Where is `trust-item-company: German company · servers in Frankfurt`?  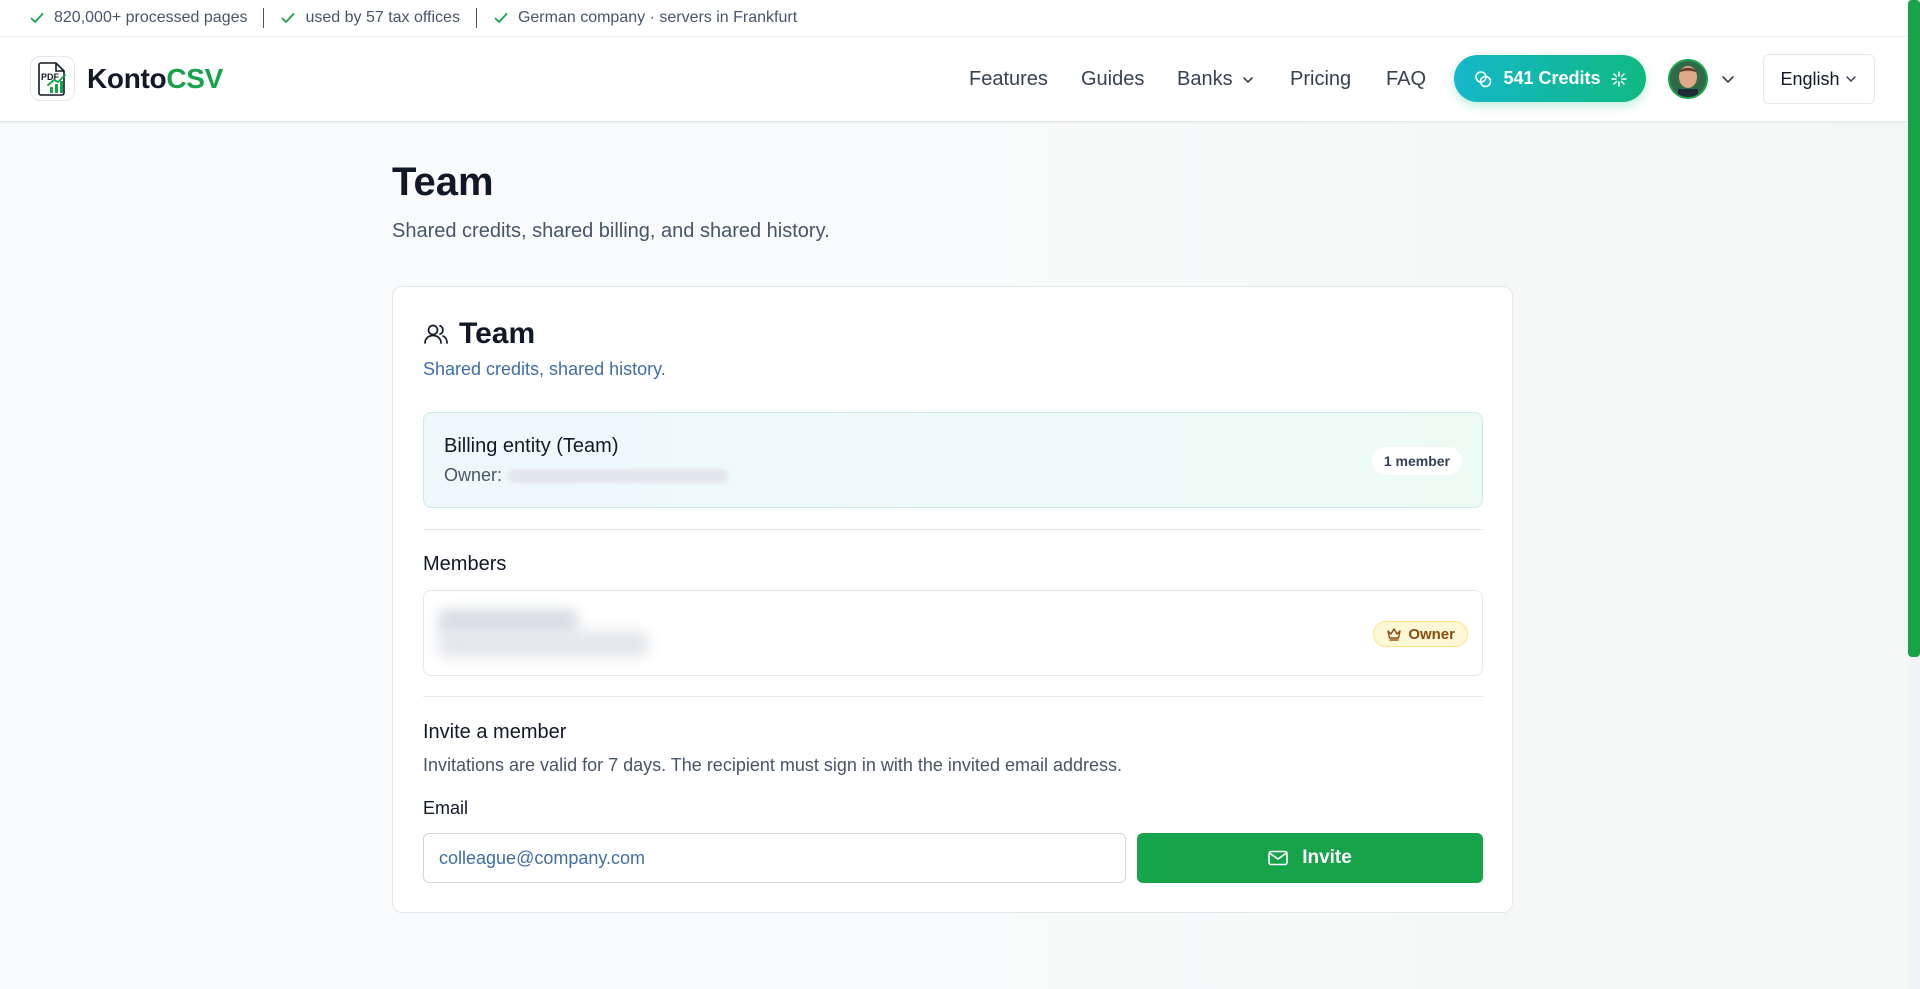 trust-item-company: German company · servers in Frankfurt is located at coordinates (645, 18).